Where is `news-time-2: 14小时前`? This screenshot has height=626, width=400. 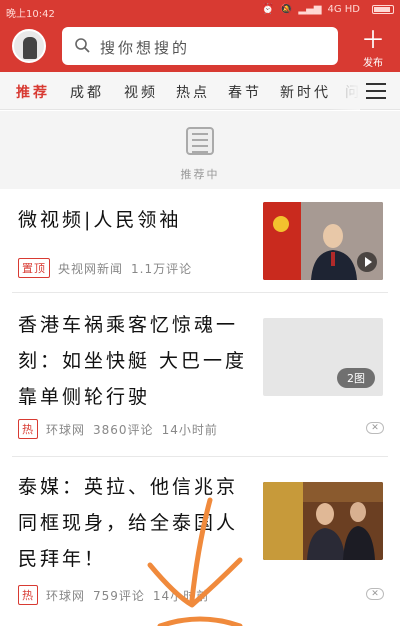
news-time-2: 14小时前 is located at coordinates (189, 429).